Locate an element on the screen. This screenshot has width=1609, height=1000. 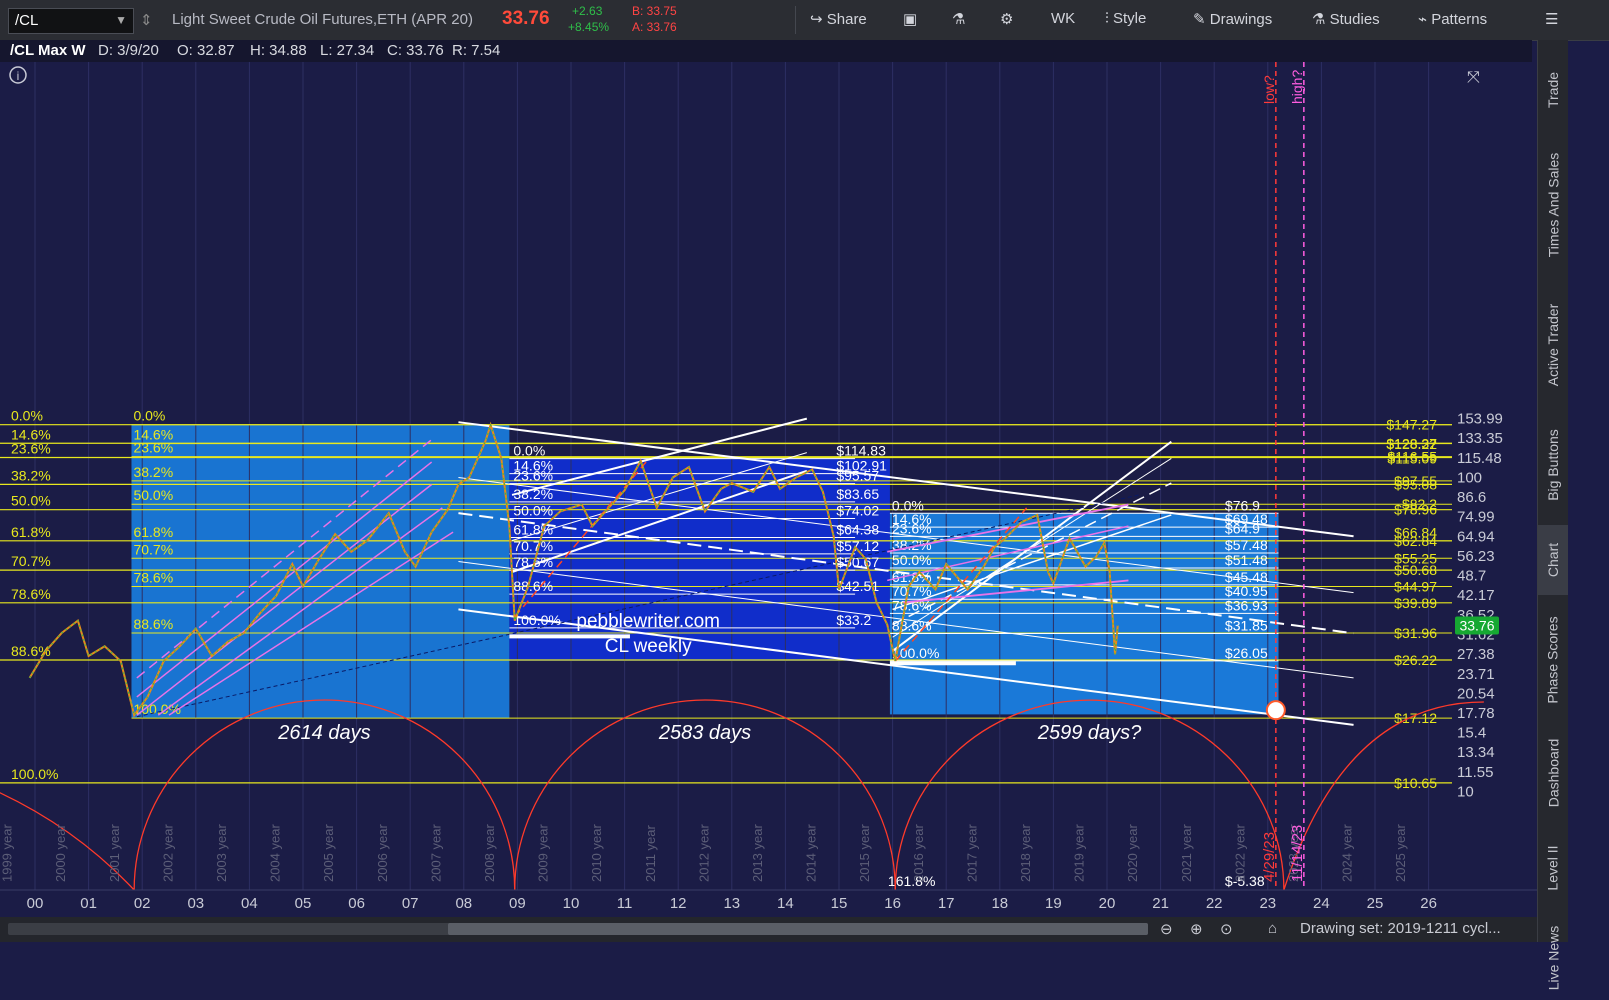
style-button: ⫶ Style is located at coordinates (1125, 18).